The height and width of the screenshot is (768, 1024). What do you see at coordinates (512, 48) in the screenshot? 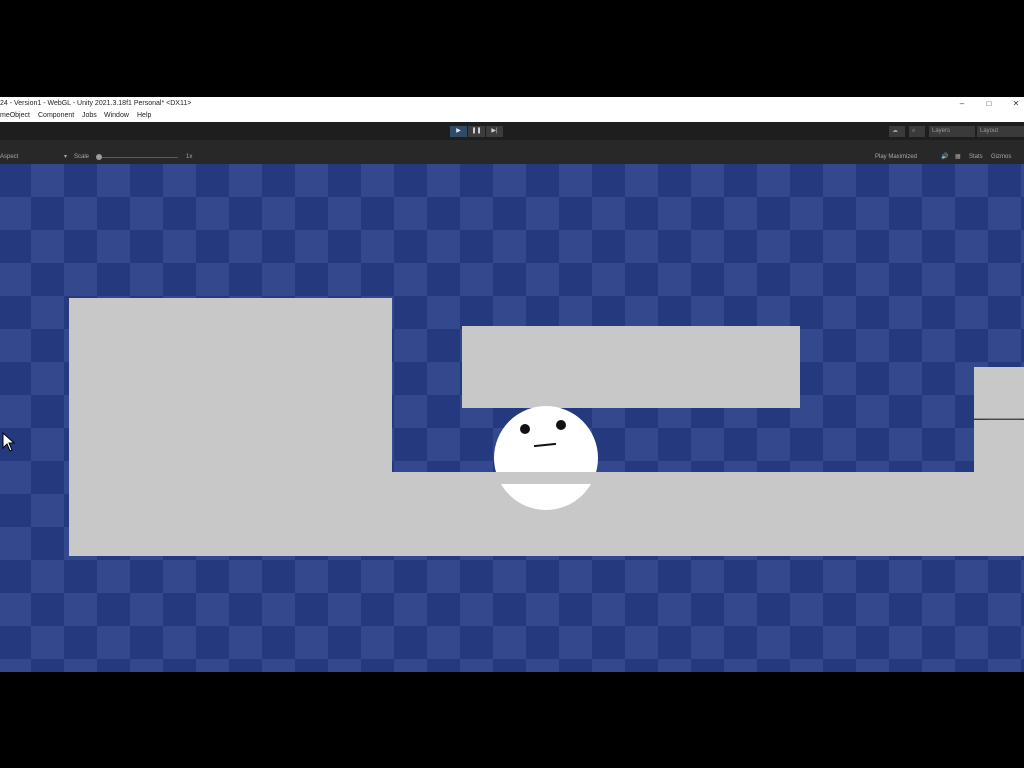
I see `video-letterbox-top` at bounding box center [512, 48].